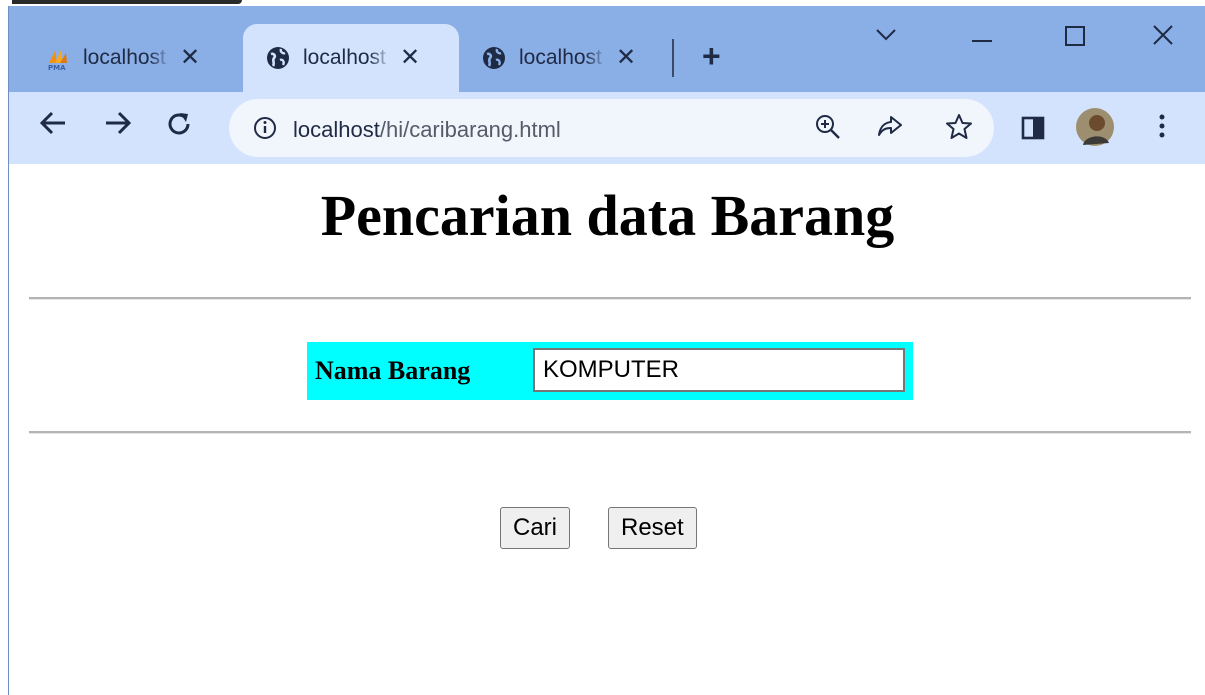 This screenshot has height=695, width=1205. Describe the element at coordinates (673, 58) in the screenshot. I see `tab-separator` at that location.